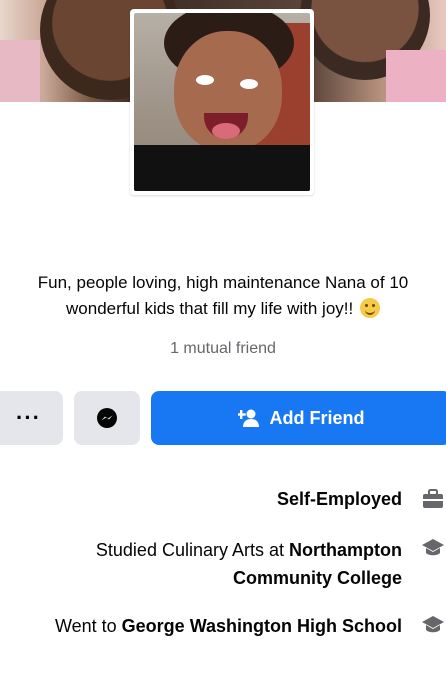 This screenshot has height=687, width=446. What do you see at coordinates (369, 308) in the screenshot?
I see `smiling-face-emoji-icon` at bounding box center [369, 308].